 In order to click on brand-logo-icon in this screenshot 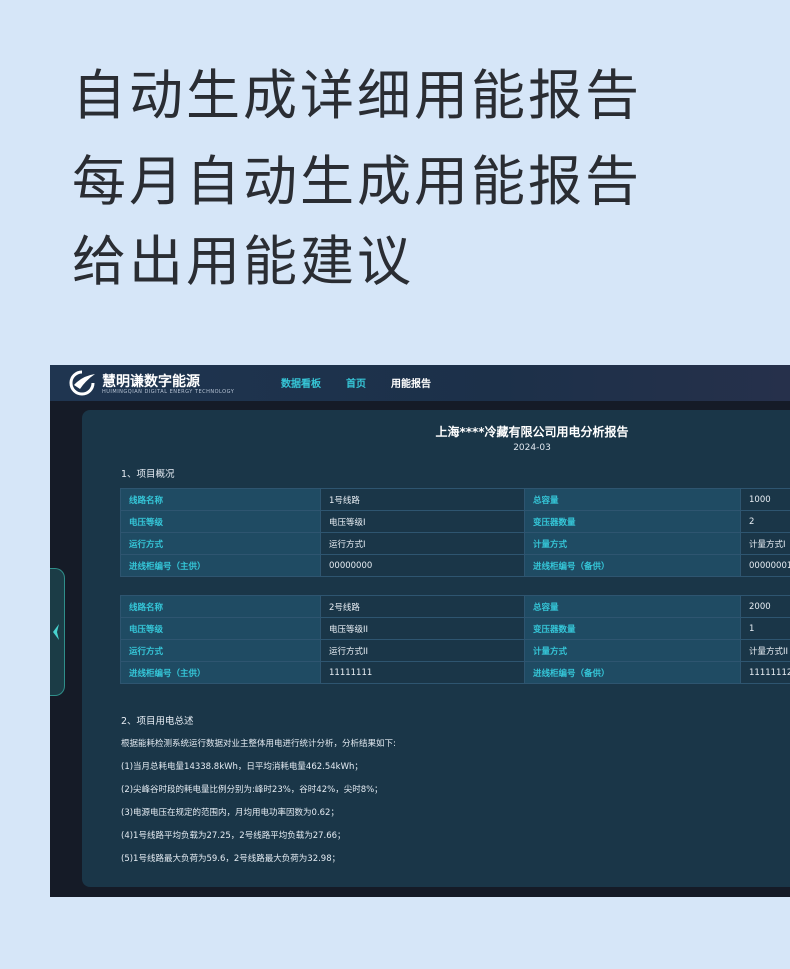, I will do `click(82, 383)`.